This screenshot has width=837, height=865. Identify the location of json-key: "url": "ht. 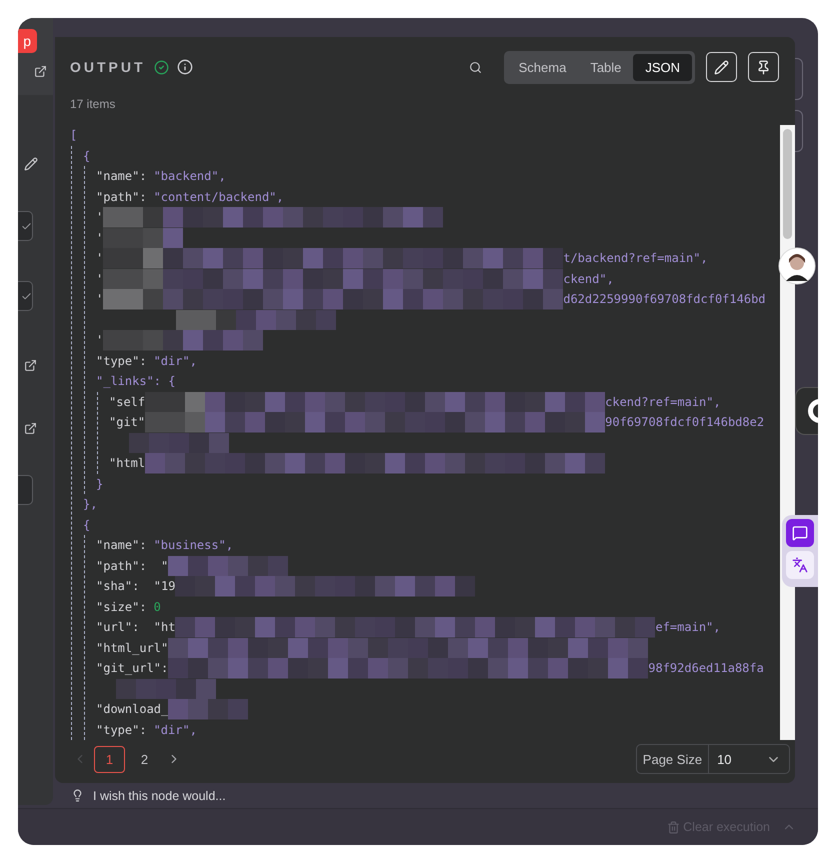
(136, 627).